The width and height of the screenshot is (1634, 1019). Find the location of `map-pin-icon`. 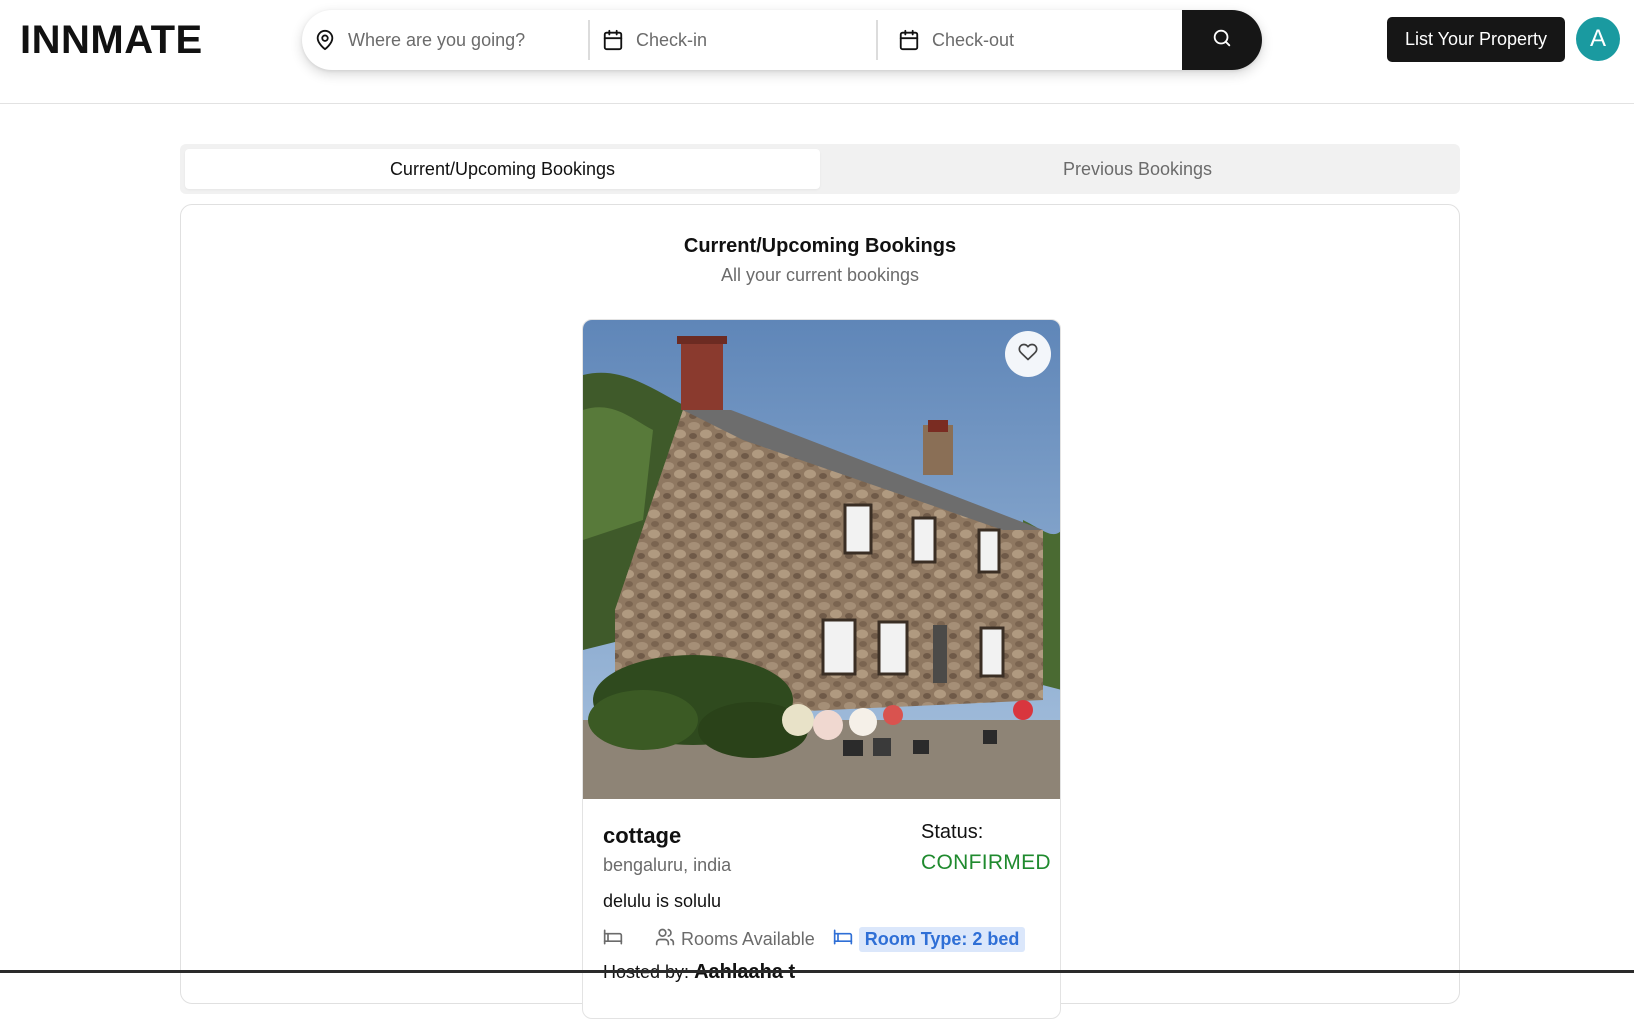

map-pin-icon is located at coordinates (325, 40).